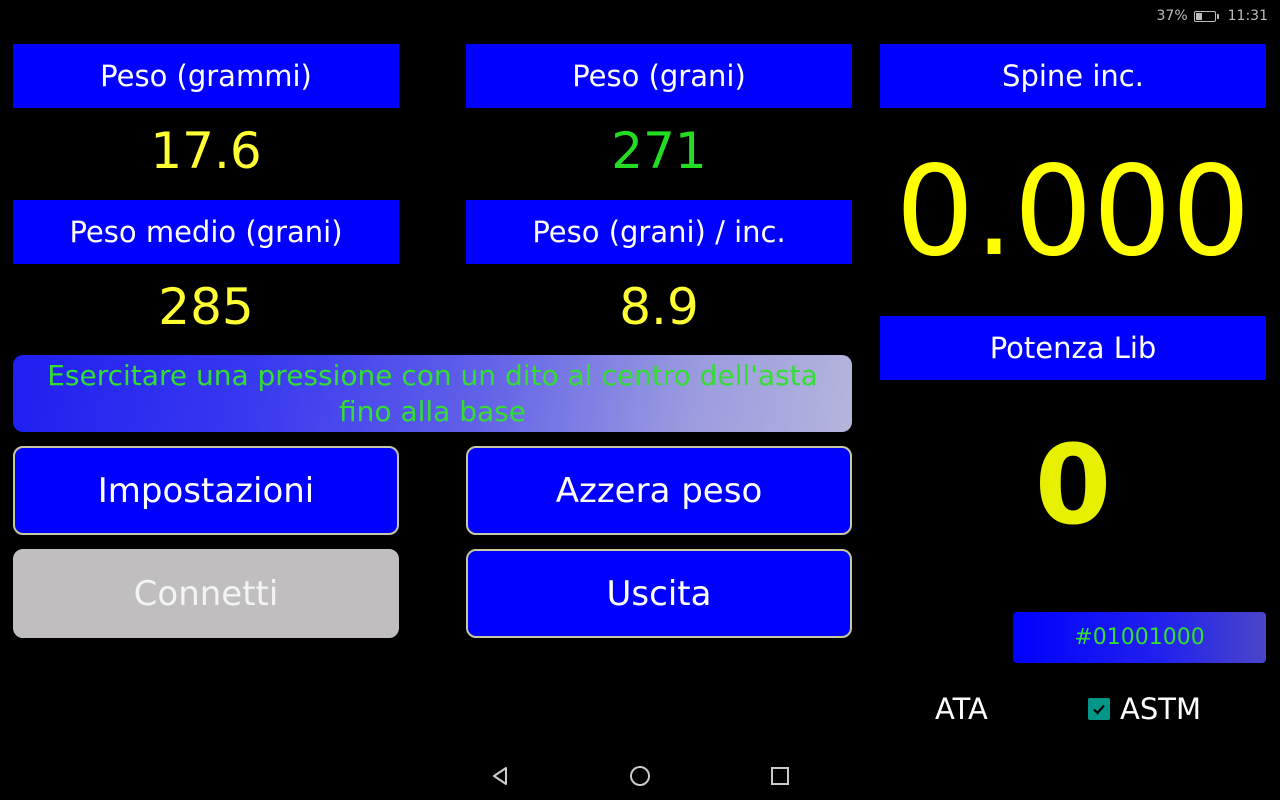 The height and width of the screenshot is (800, 1280). Describe the element at coordinates (206, 490) in the screenshot. I see `settings-button: Impostazioni` at that location.